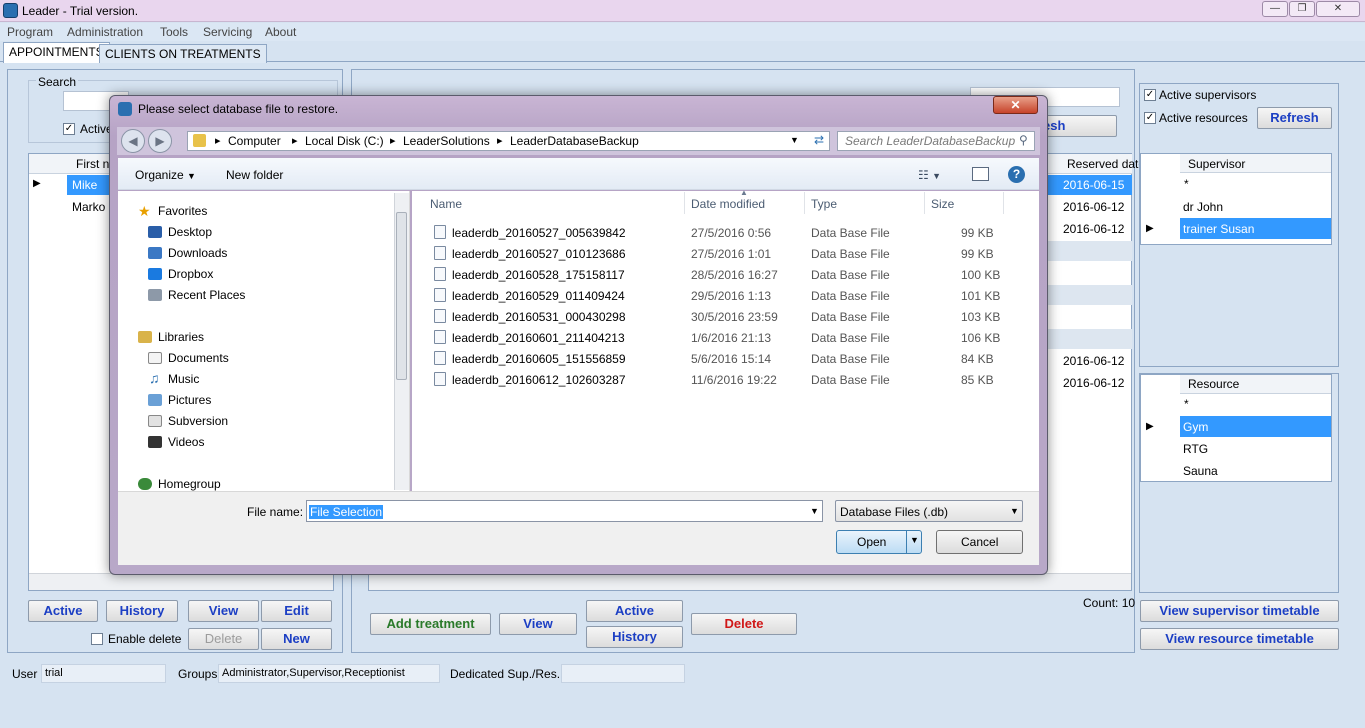 The width and height of the screenshot is (1365, 728). What do you see at coordinates (539, 359) in the screenshot?
I see `file-name: leaderdb_20160605_151556859` at bounding box center [539, 359].